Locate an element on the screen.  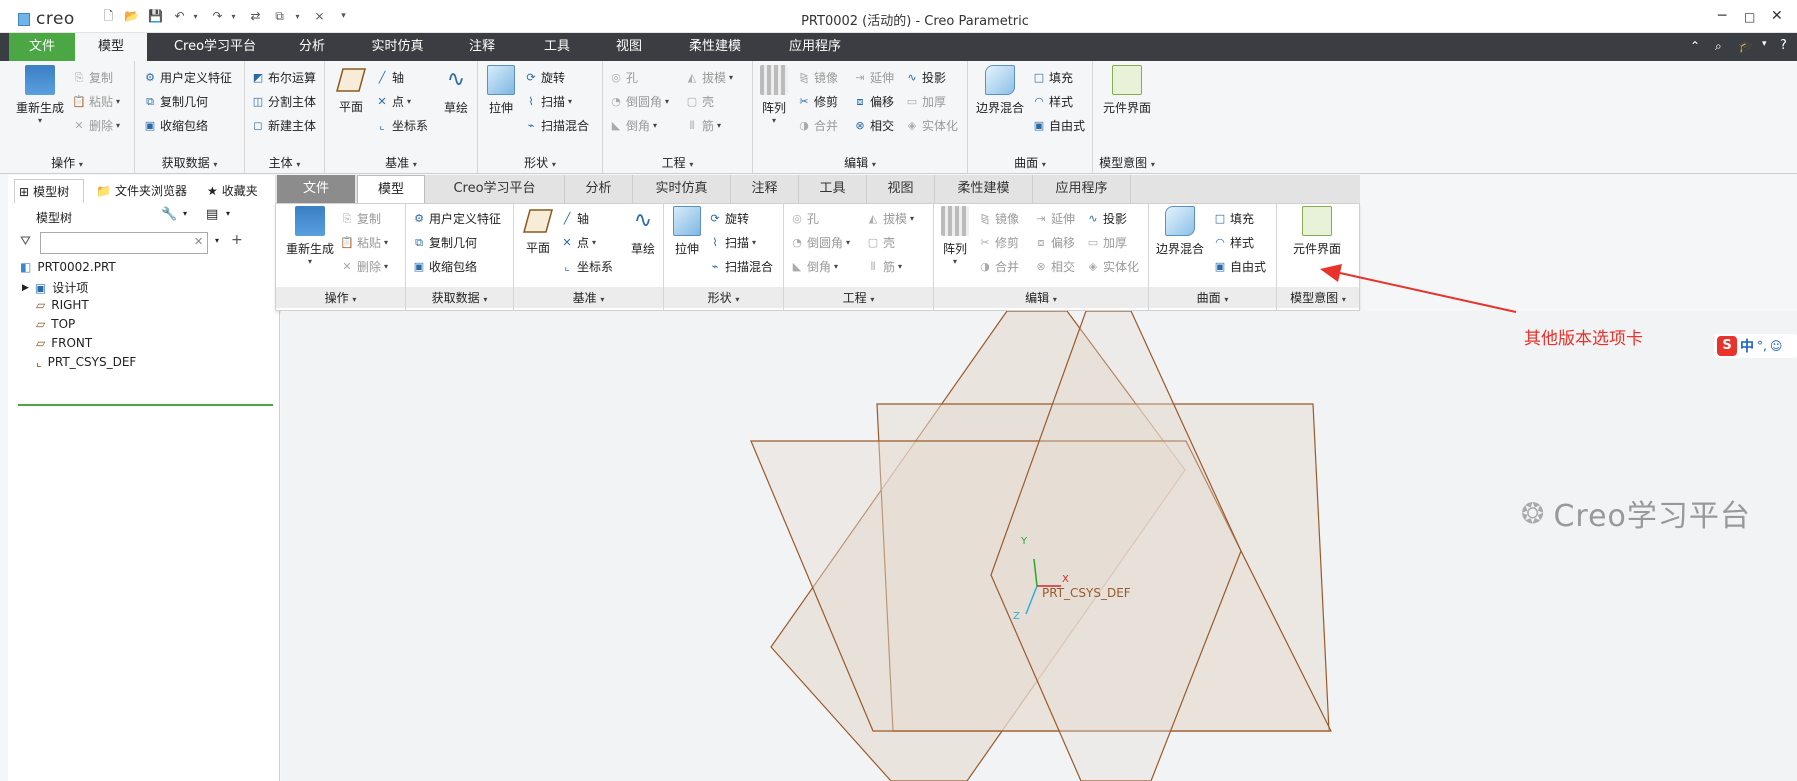
trim-button: ✂ 修剪 is located at coordinates (817, 101).